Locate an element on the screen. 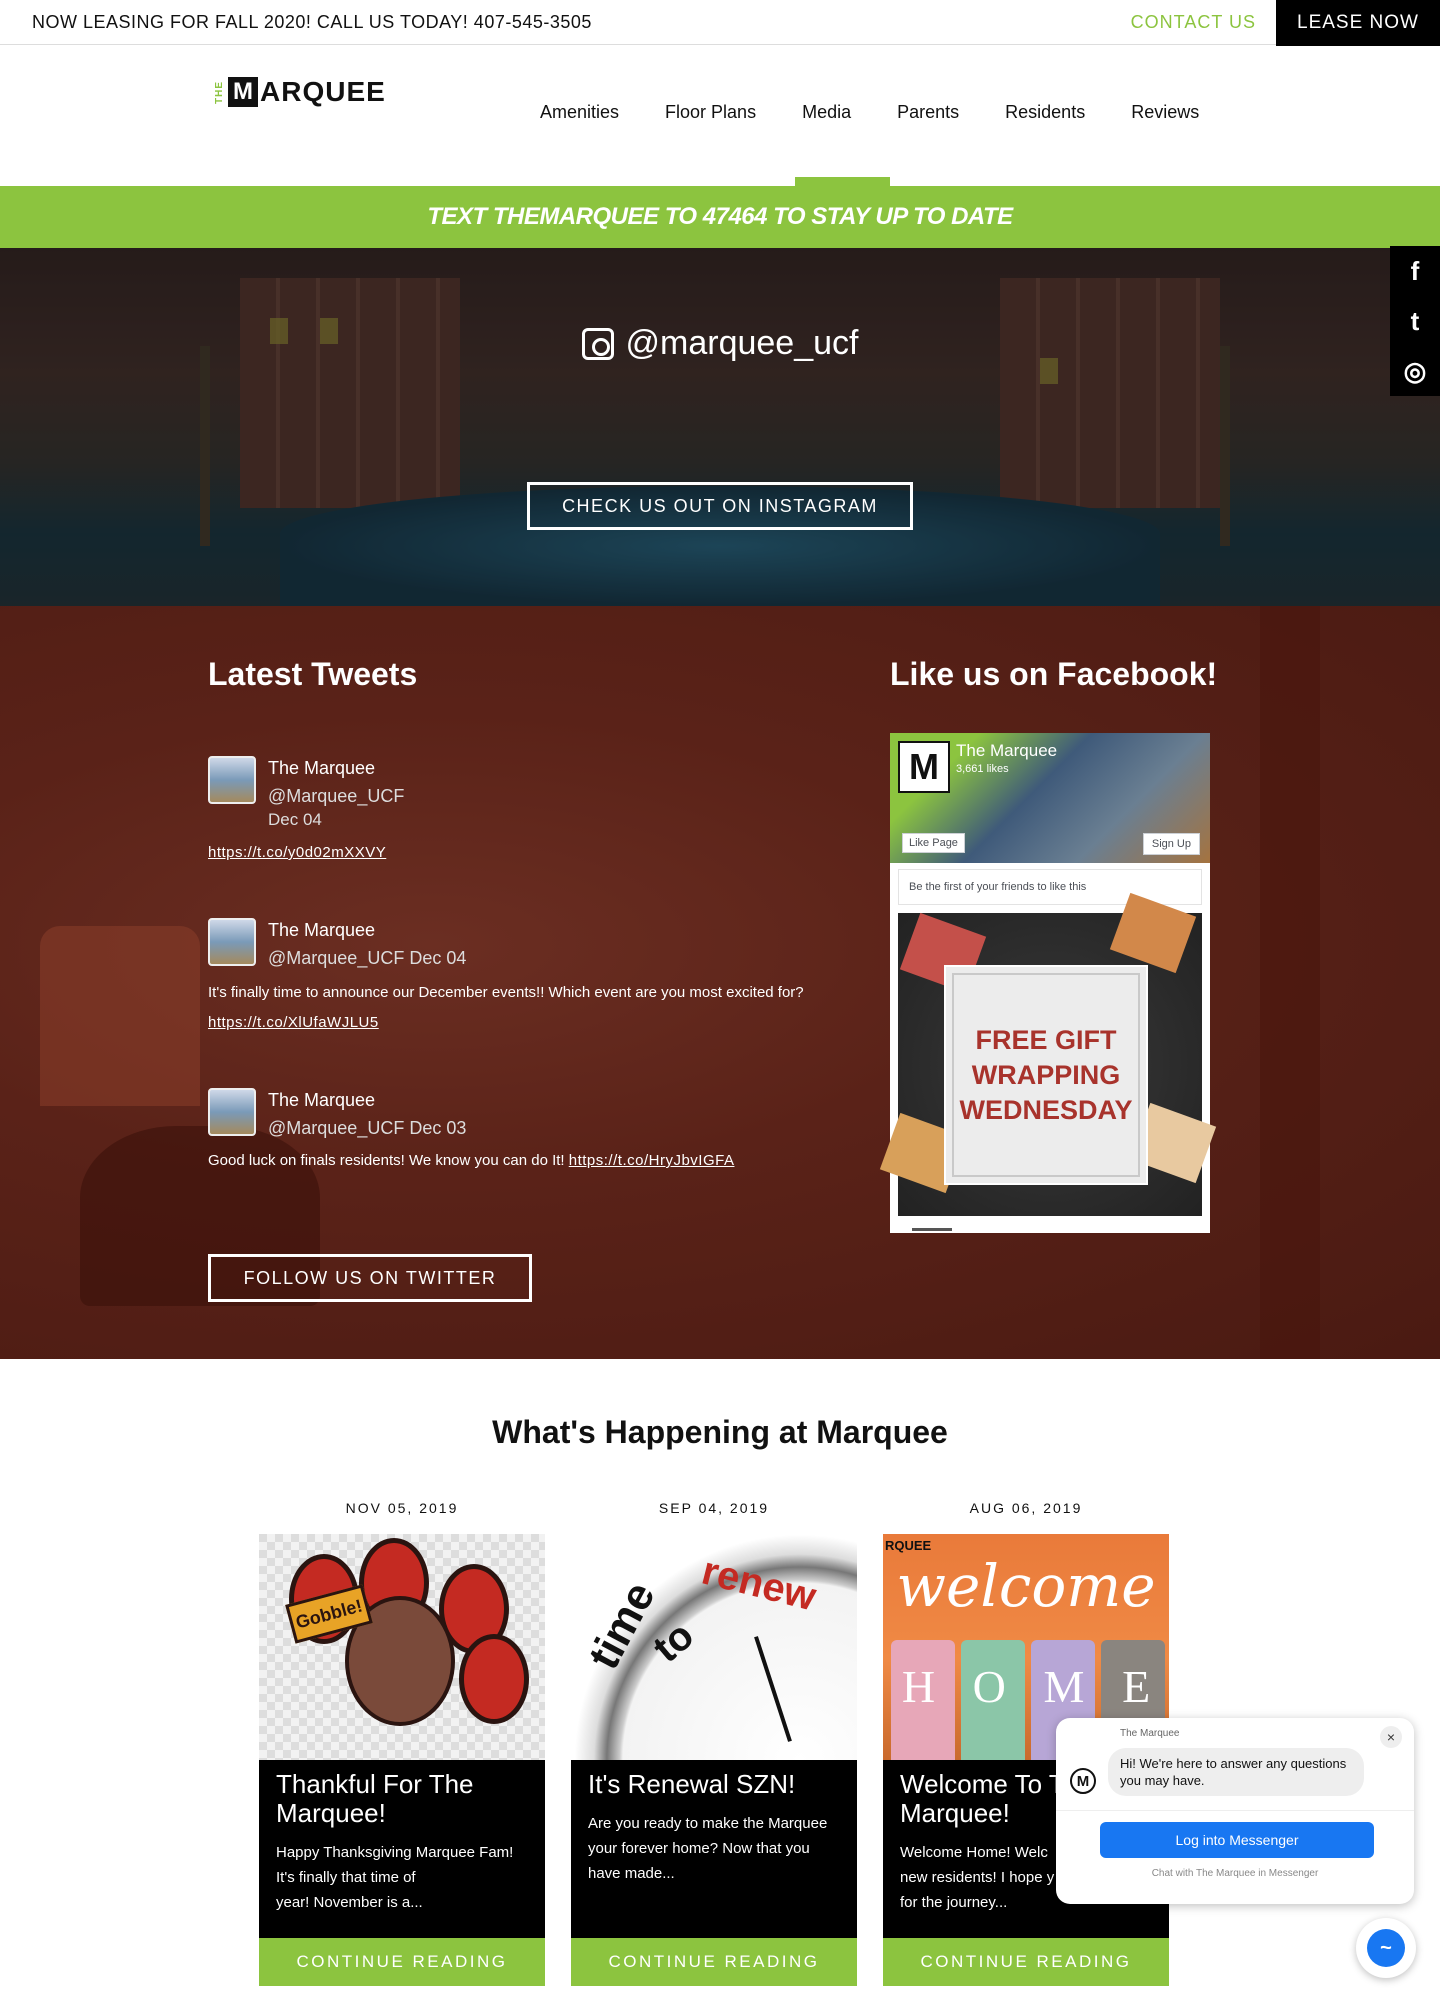  post-card: FREE GIFT WRAPPING WEDNESDAY is located at coordinates (1046, 1075).